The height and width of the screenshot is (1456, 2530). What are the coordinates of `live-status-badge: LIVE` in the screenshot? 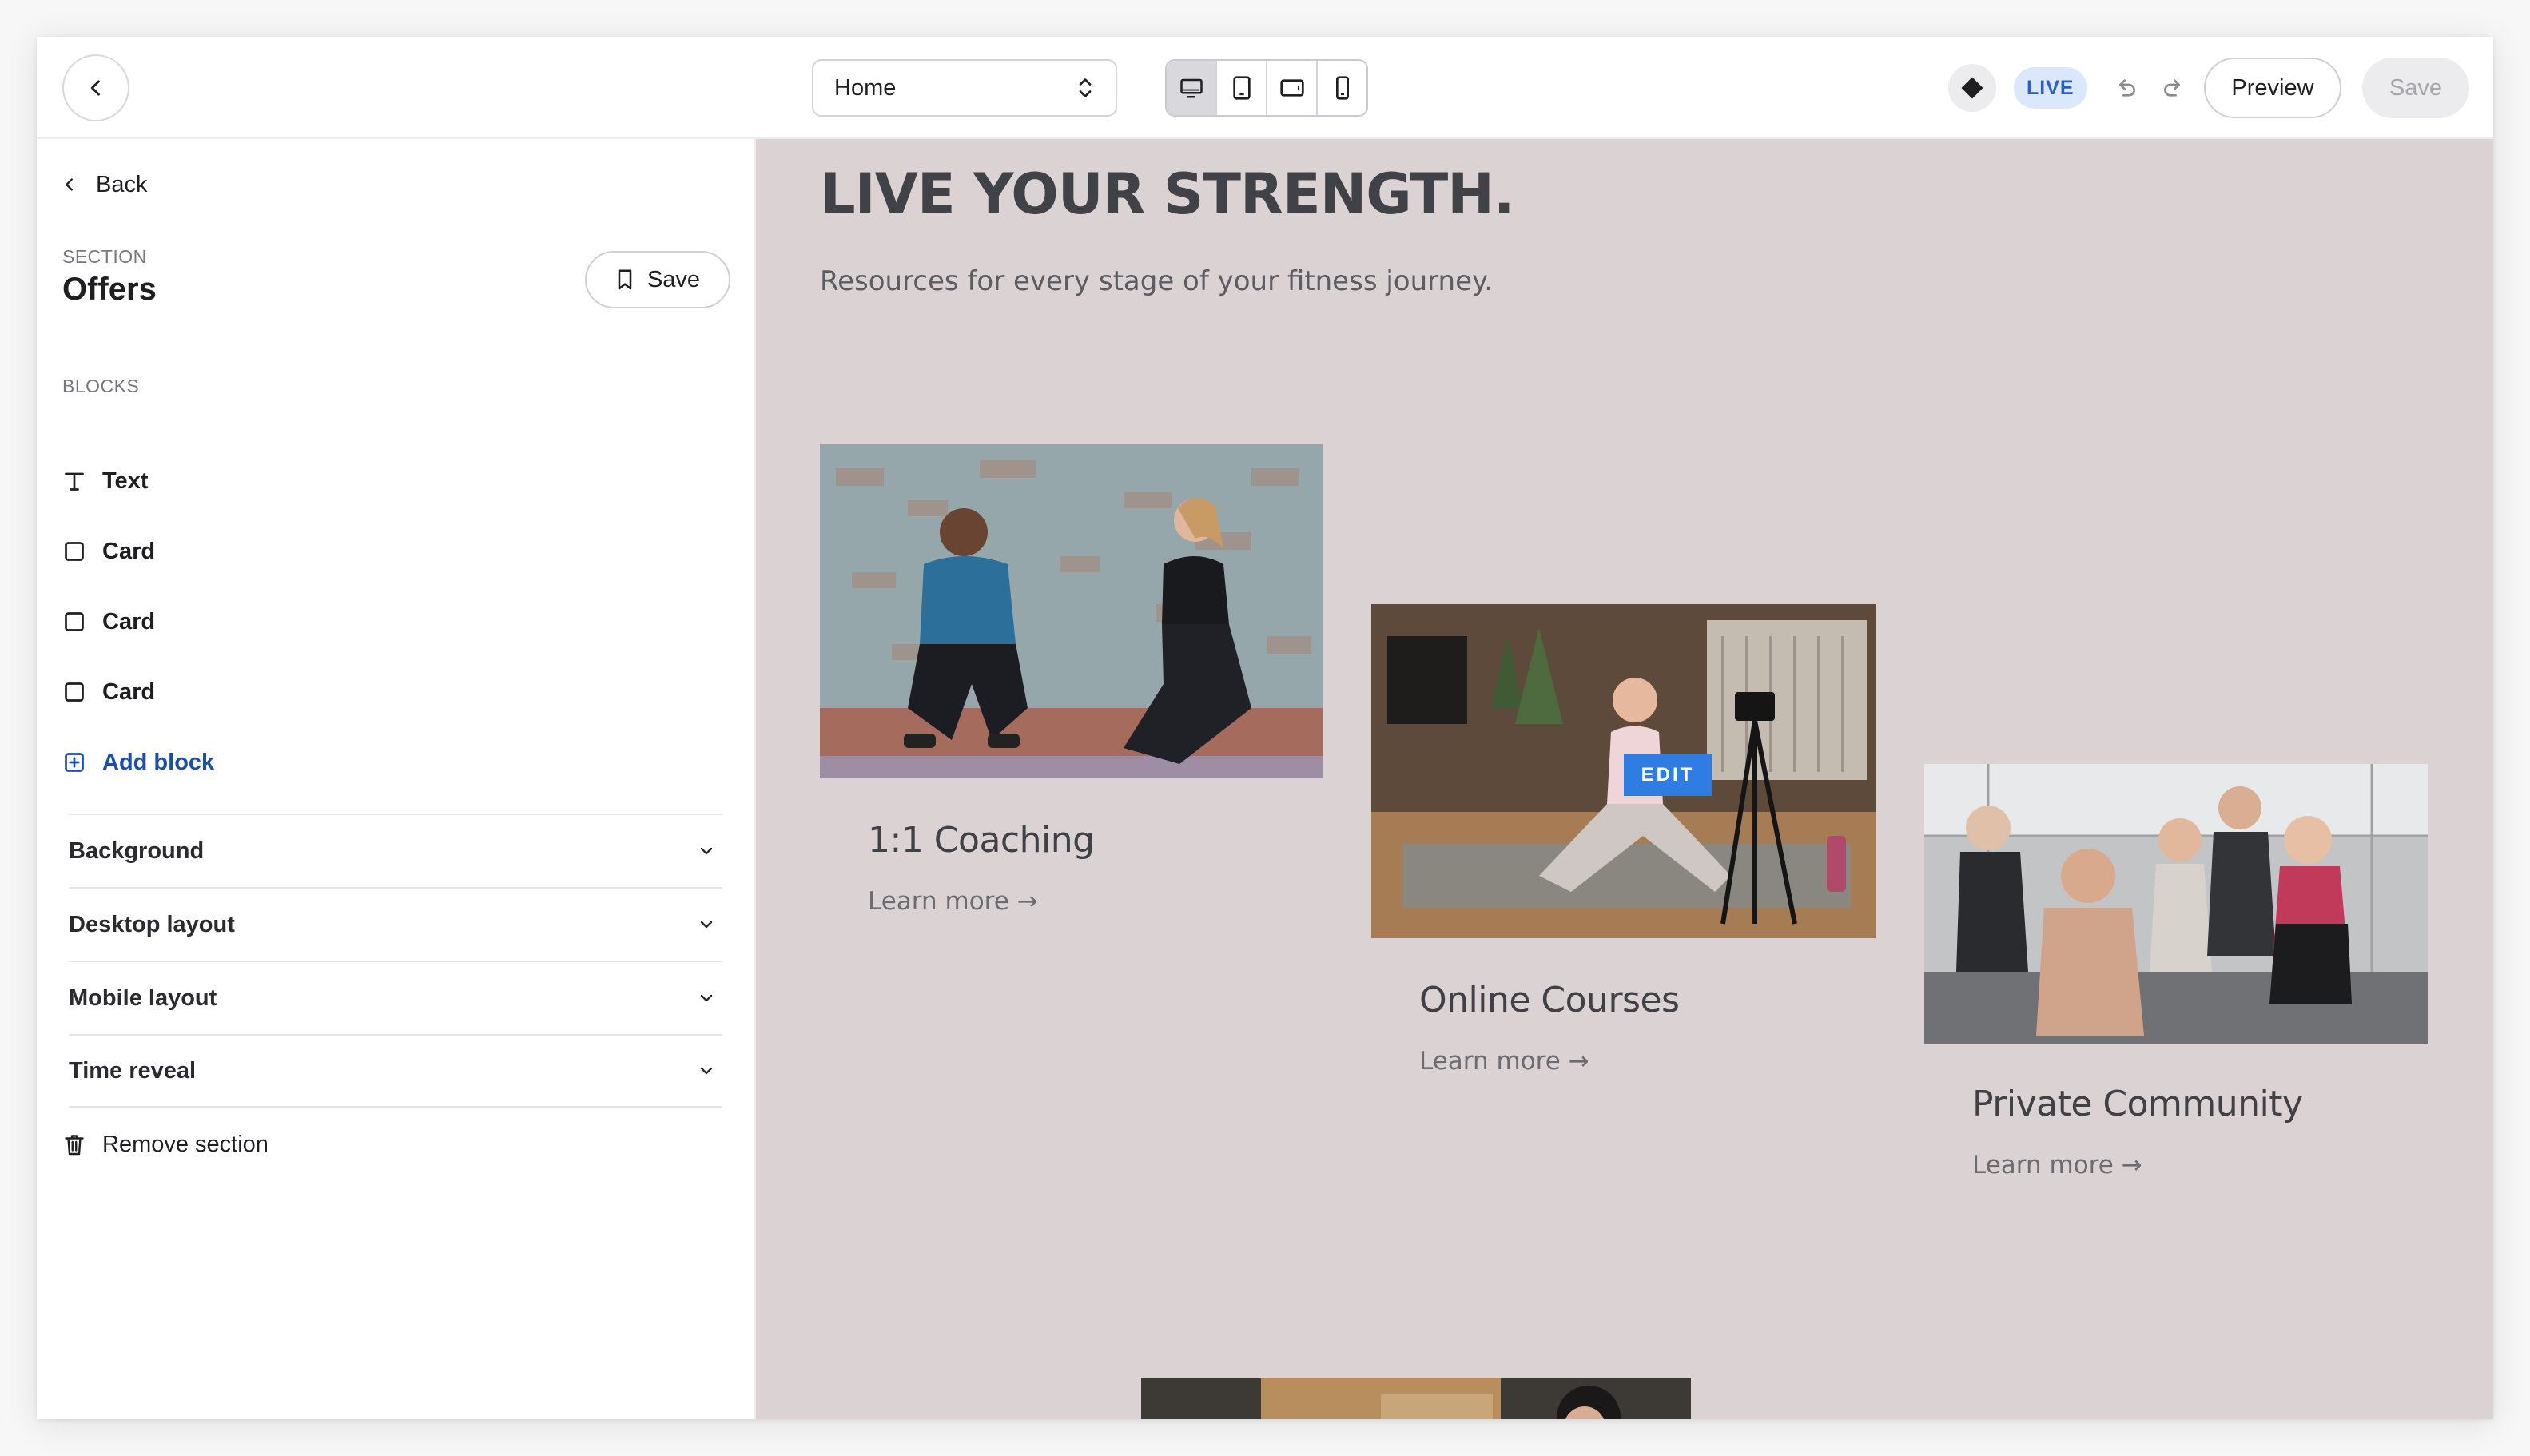 It's located at (2050, 88).